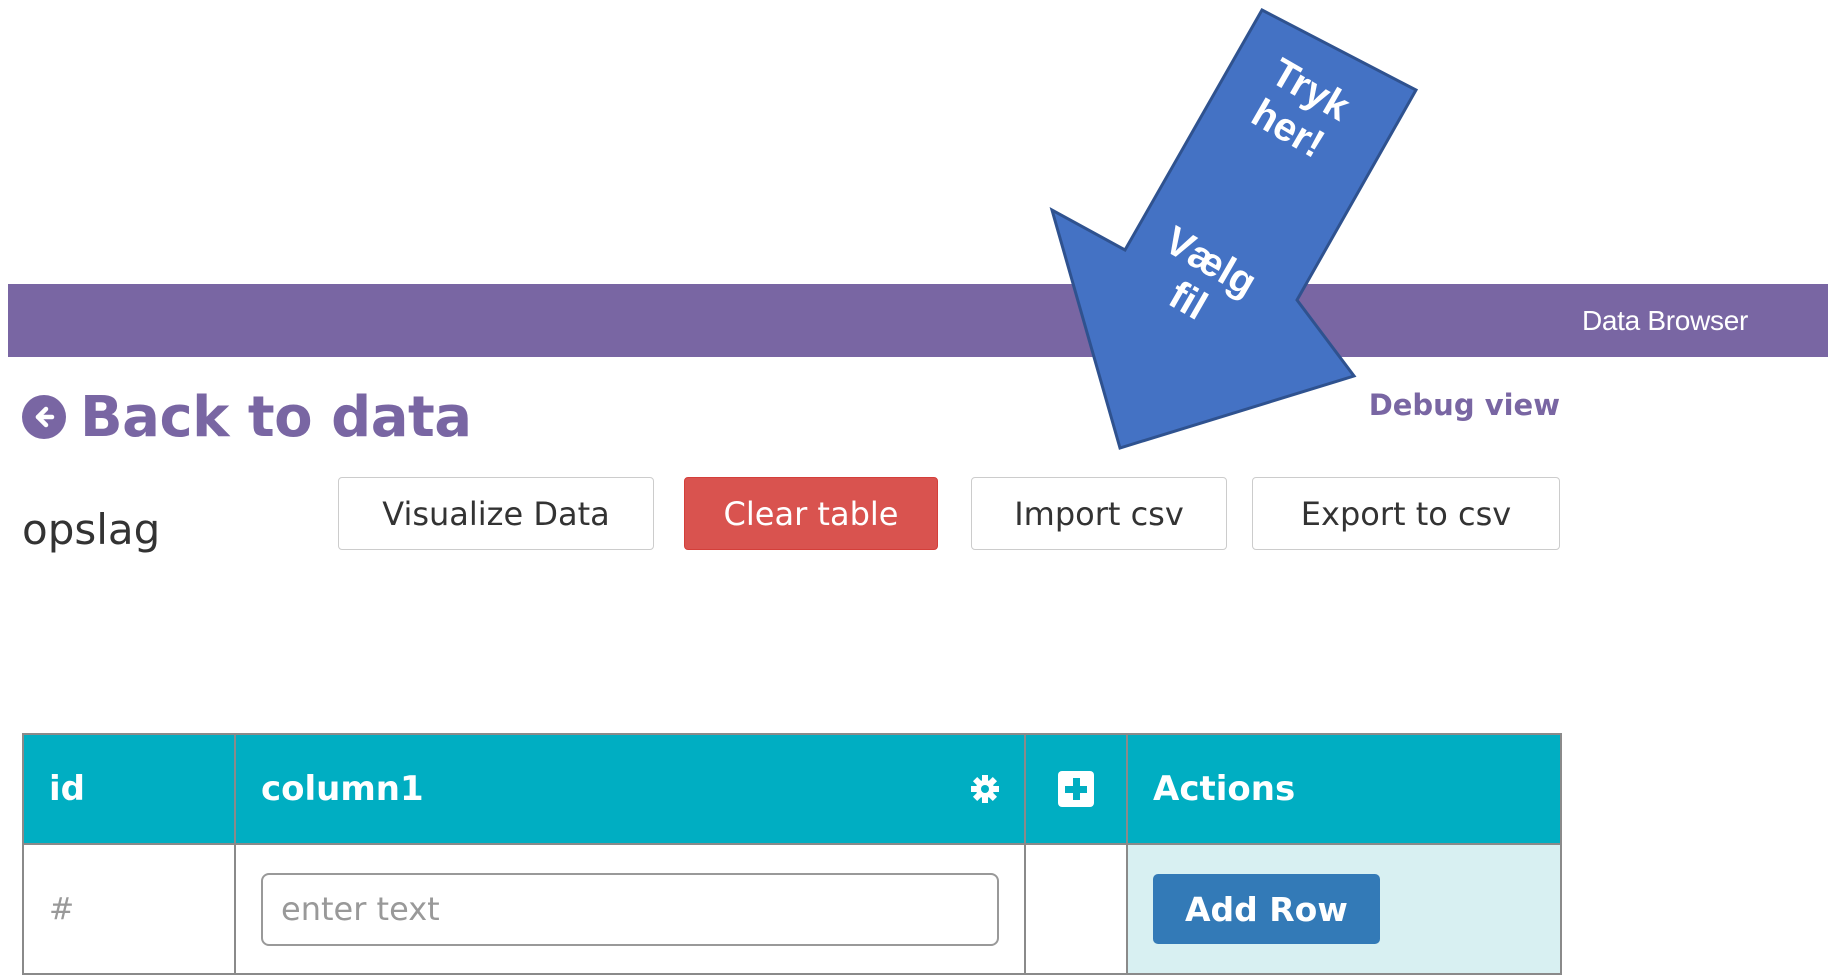 The image size is (1828, 975). Describe the element at coordinates (1344, 789) in the screenshot. I see `column-header-actions: Actions` at that location.